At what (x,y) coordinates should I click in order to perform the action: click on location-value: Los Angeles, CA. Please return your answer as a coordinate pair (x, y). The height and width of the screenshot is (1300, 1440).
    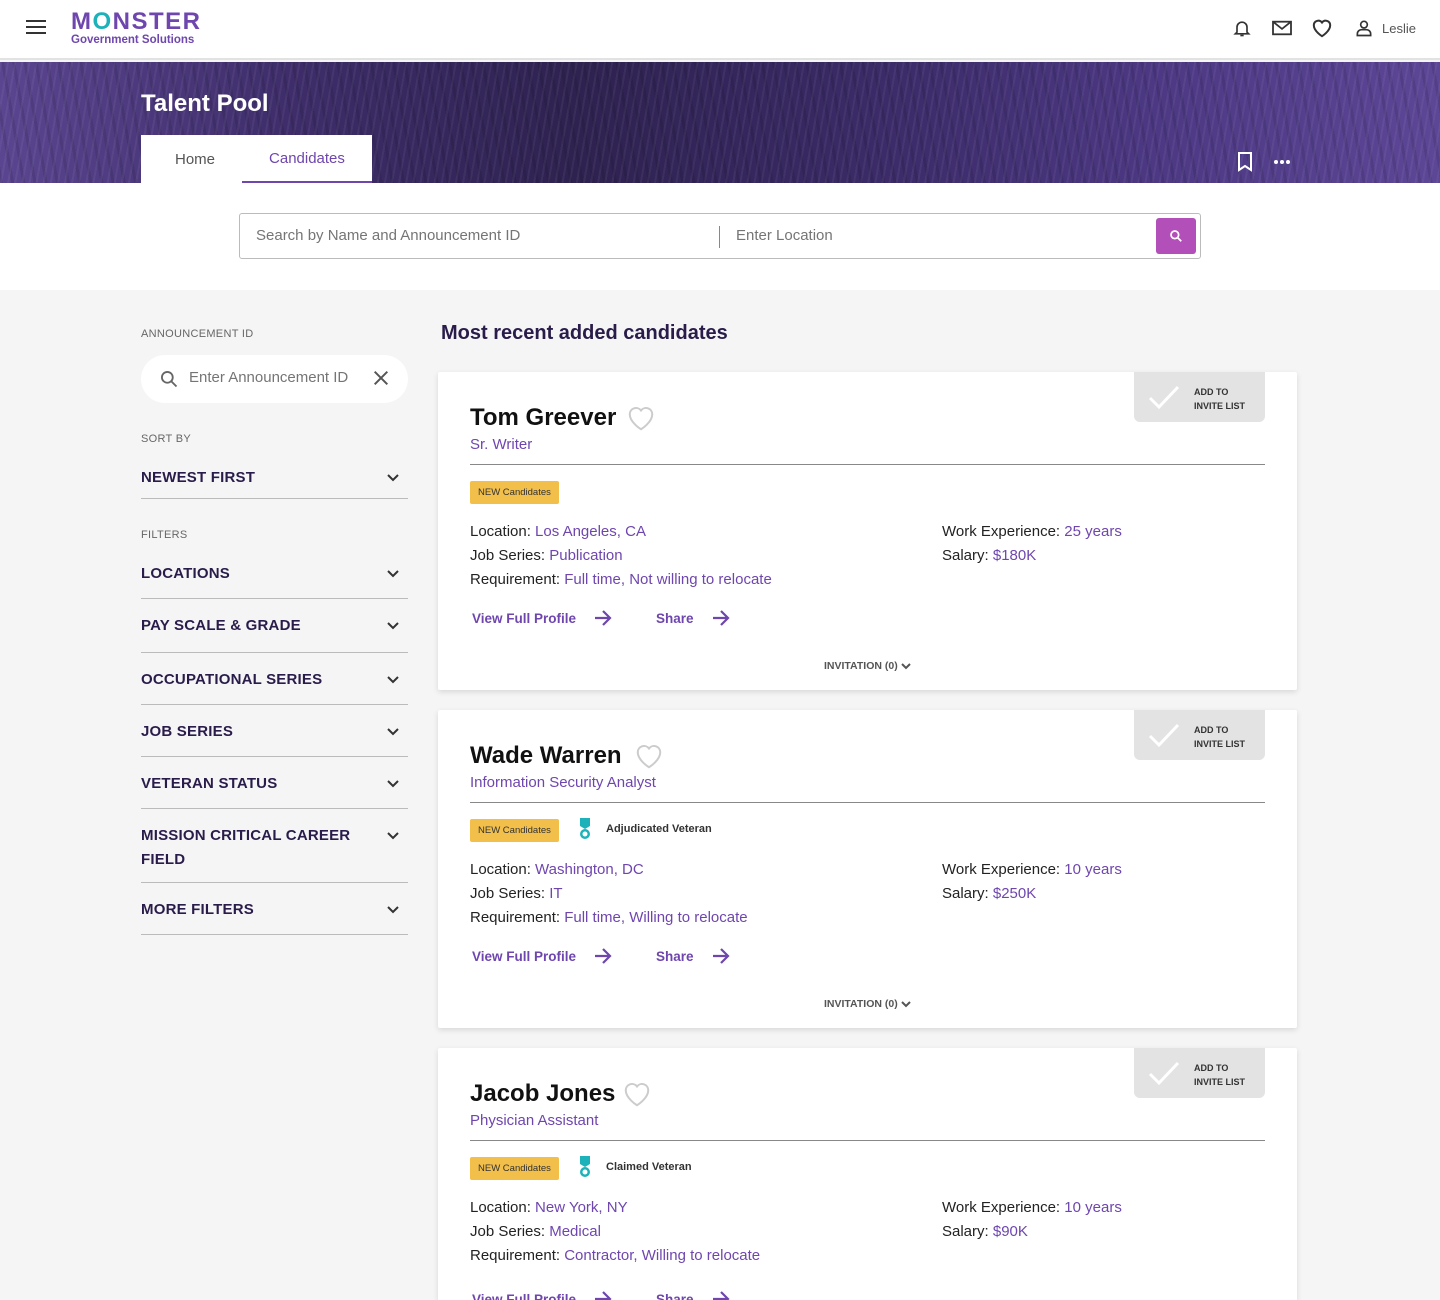
    Looking at the image, I should click on (590, 531).